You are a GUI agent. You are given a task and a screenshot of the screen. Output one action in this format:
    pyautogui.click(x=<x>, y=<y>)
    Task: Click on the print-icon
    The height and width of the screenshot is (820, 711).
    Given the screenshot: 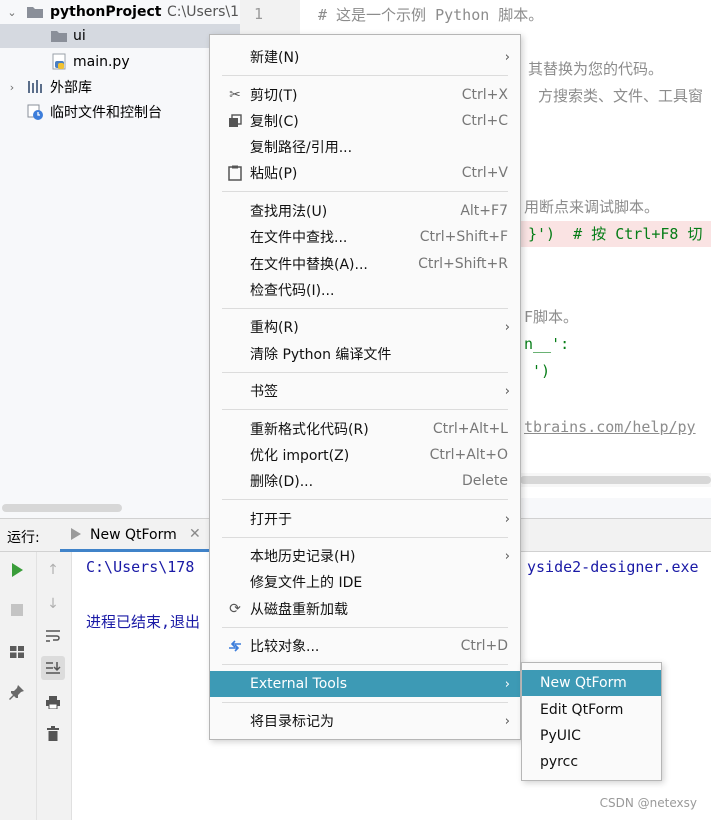 What is the action you would take?
    pyautogui.click(x=53, y=702)
    